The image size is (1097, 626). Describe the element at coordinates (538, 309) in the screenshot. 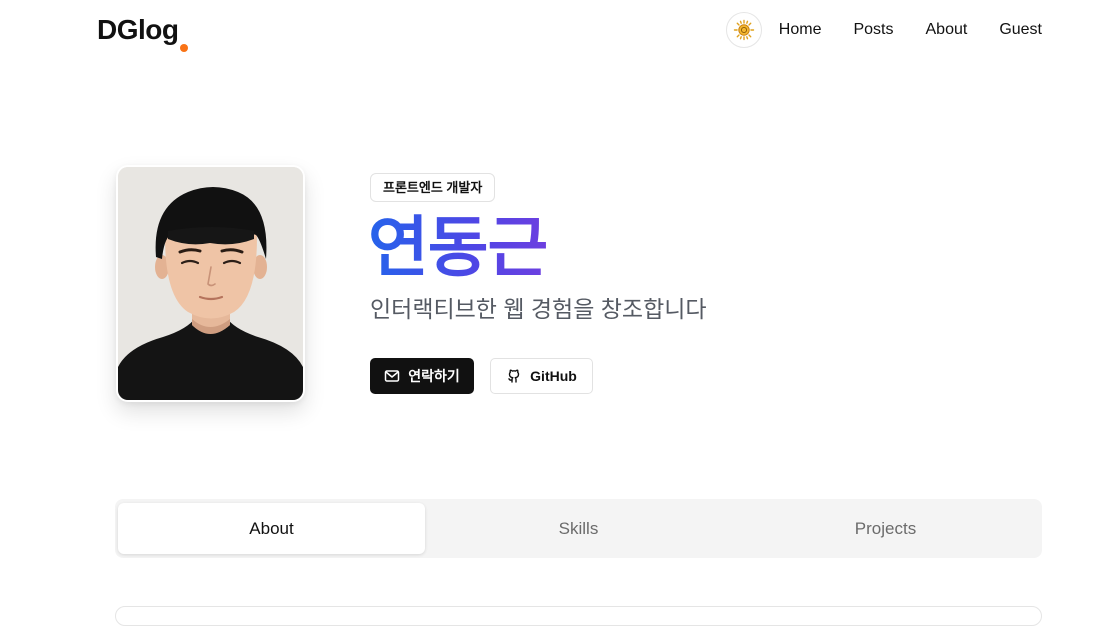

I see `profile-tagline: 인터랙티브한 웹 경험을 창조합니다` at that location.